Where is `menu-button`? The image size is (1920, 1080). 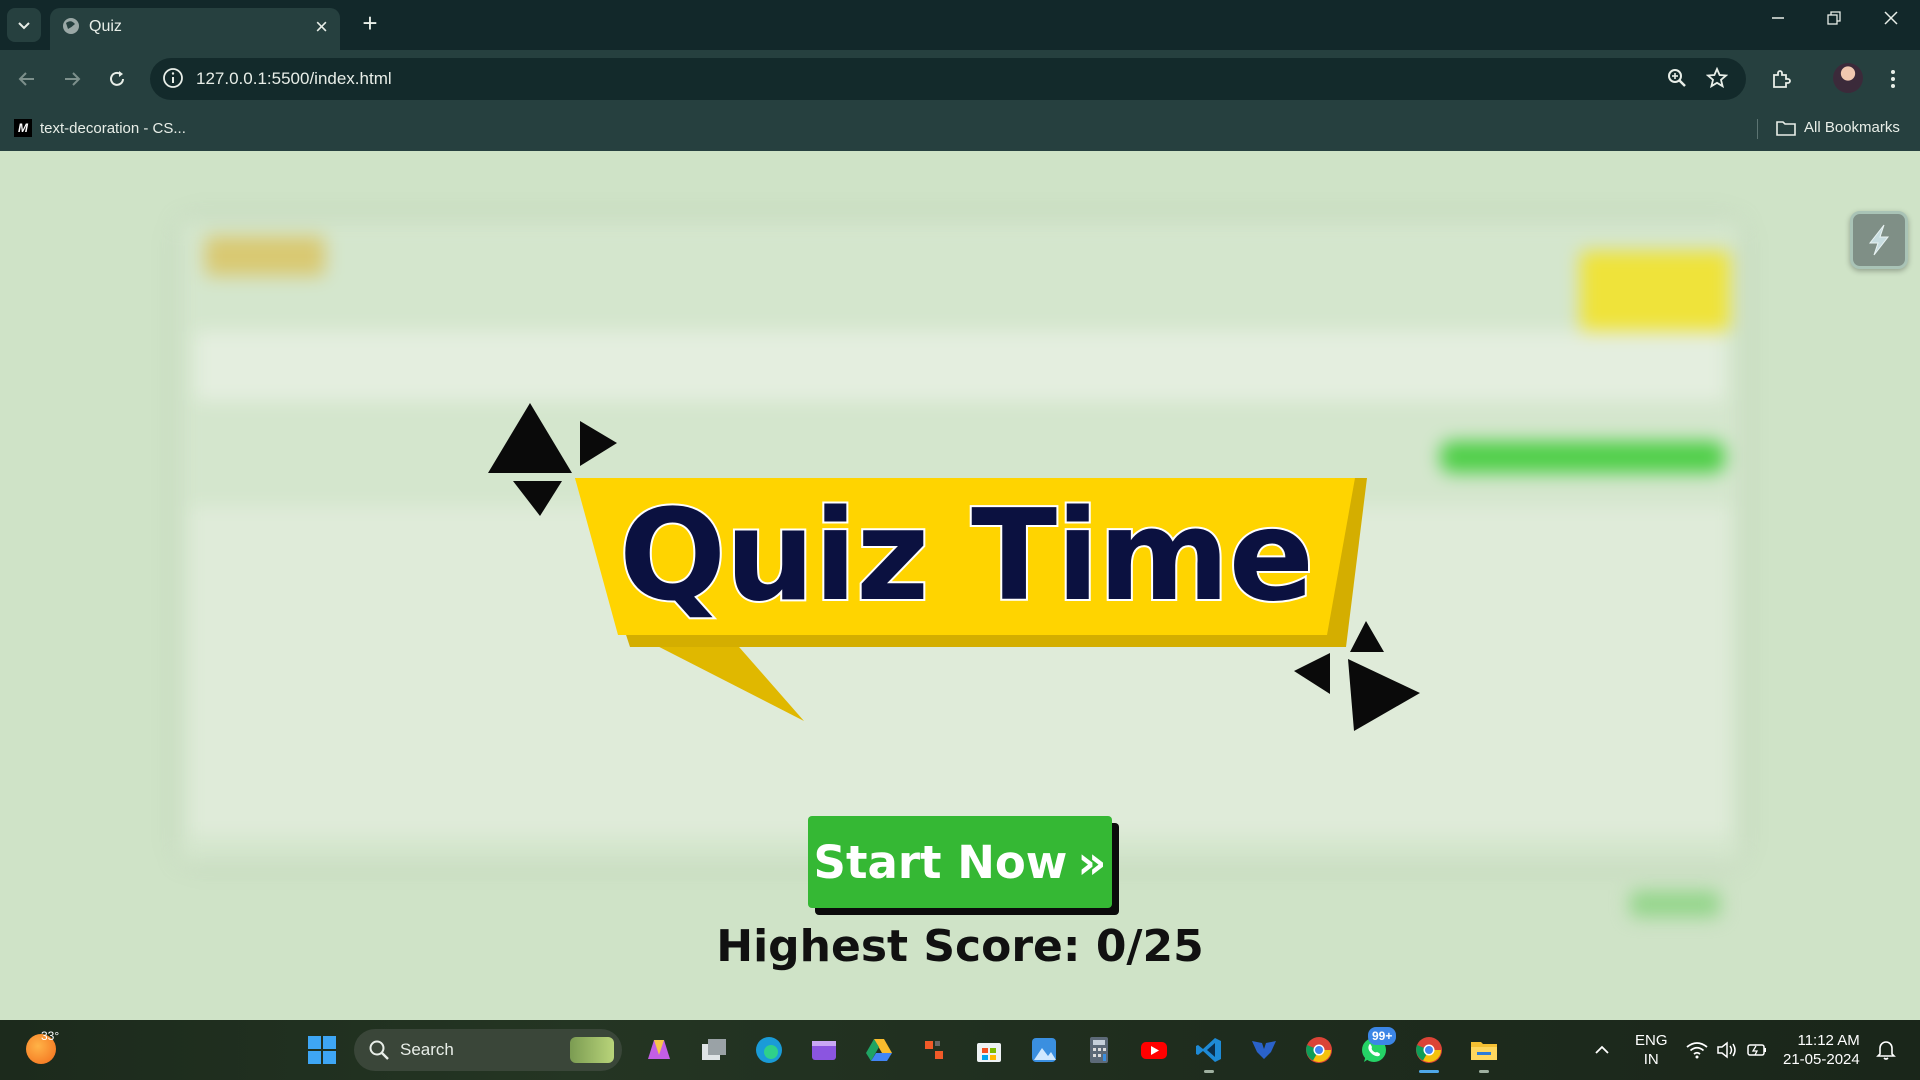 menu-button is located at coordinates (1893, 79).